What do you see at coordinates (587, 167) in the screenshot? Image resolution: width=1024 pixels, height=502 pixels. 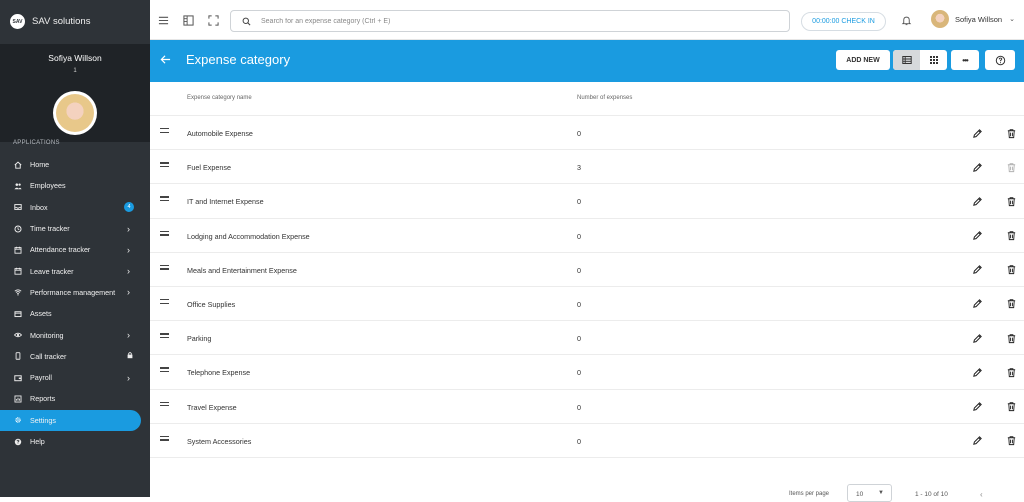 I see `table-row: Fuel Expense 3` at bounding box center [587, 167].